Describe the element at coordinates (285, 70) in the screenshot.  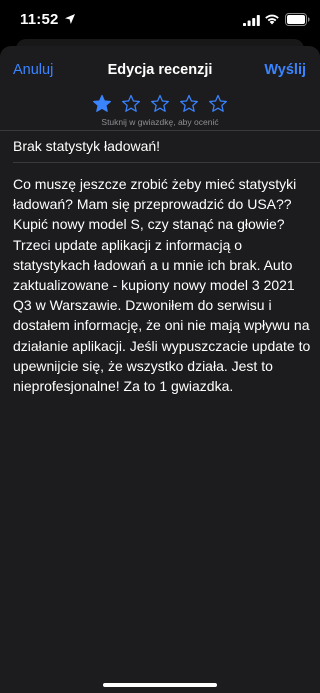
I see `send-button: Wyślij` at that location.